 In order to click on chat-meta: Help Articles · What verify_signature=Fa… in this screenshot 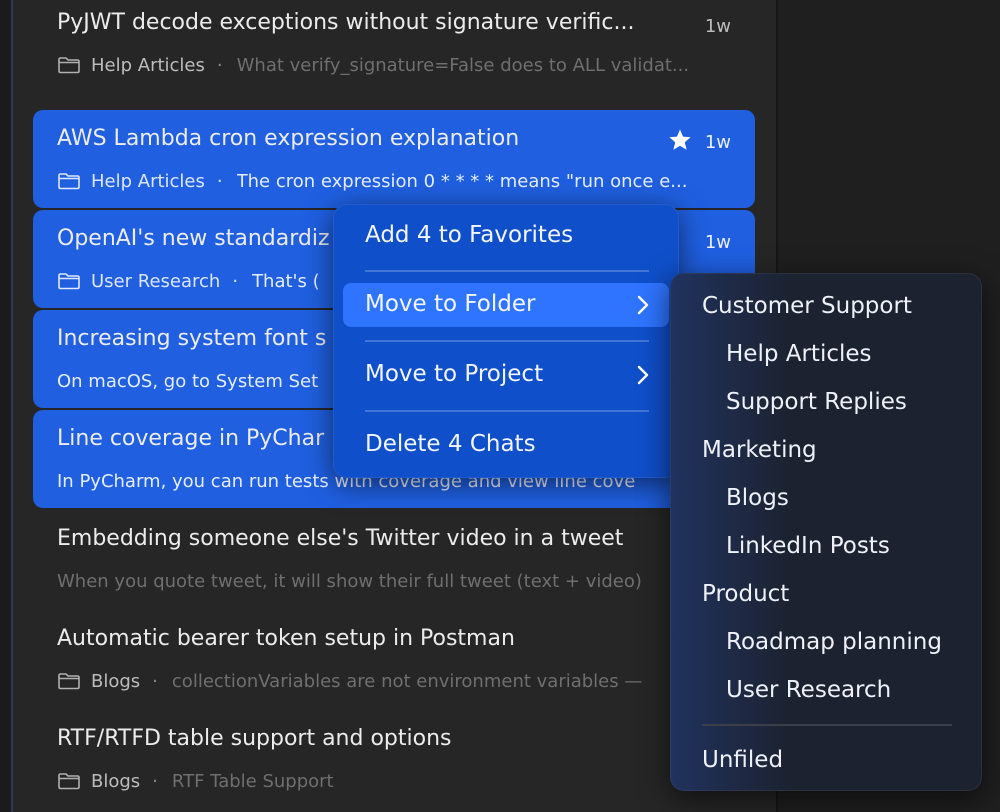, I will do `click(387, 65)`.